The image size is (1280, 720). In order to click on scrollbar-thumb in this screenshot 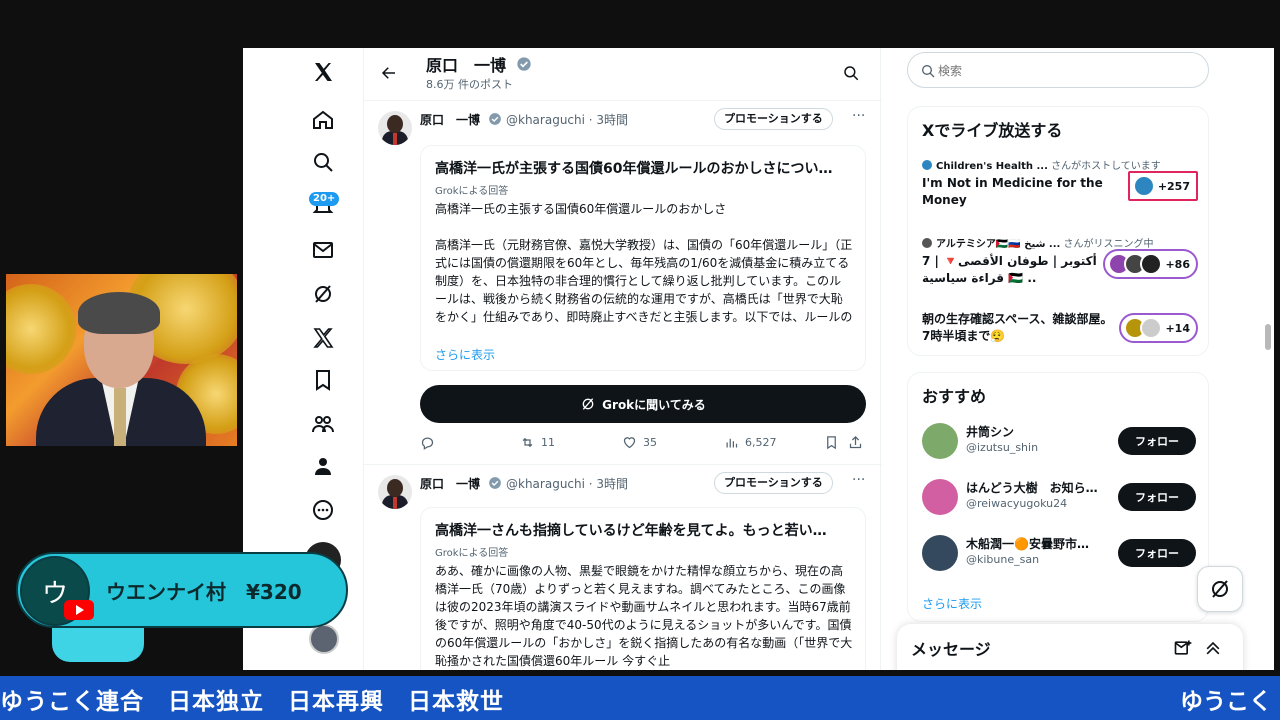, I will do `click(1268, 337)`.